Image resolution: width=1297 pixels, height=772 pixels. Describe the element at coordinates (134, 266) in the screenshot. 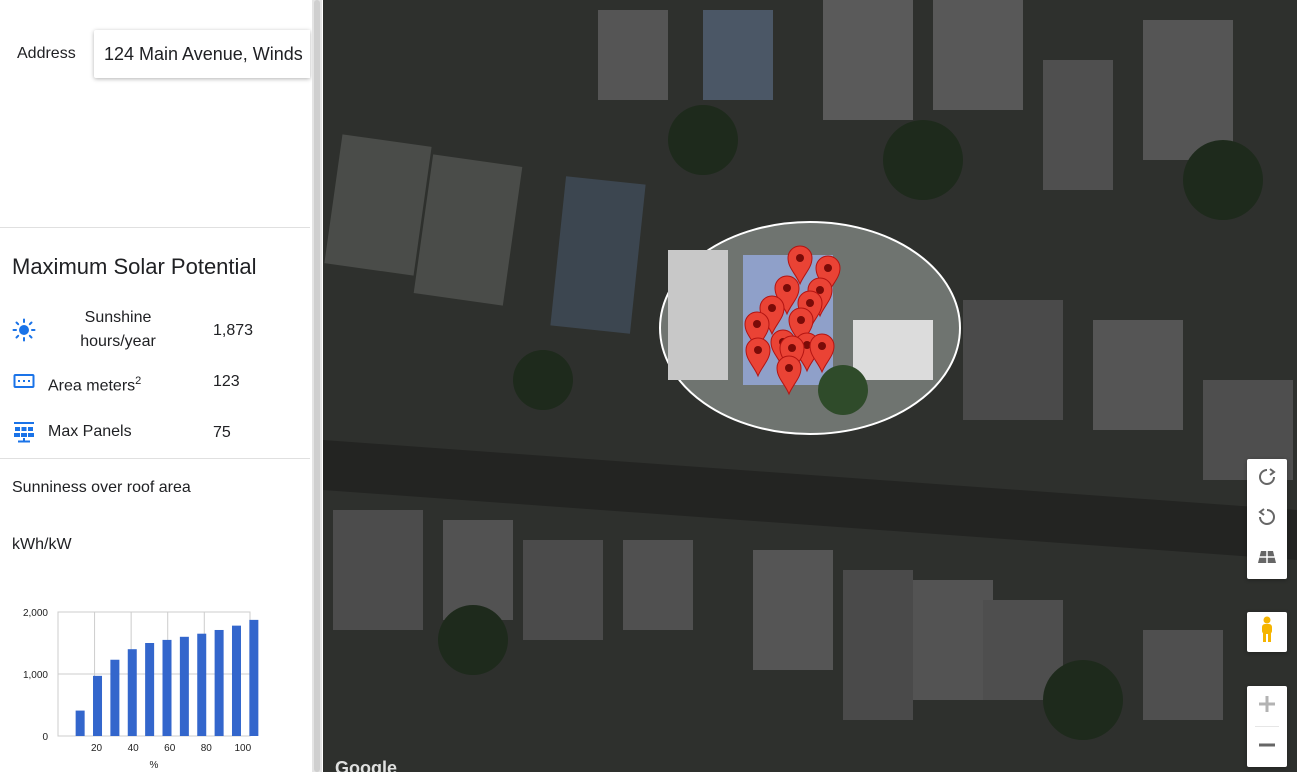

I see `summary-title: Maximum Solar Potential` at that location.